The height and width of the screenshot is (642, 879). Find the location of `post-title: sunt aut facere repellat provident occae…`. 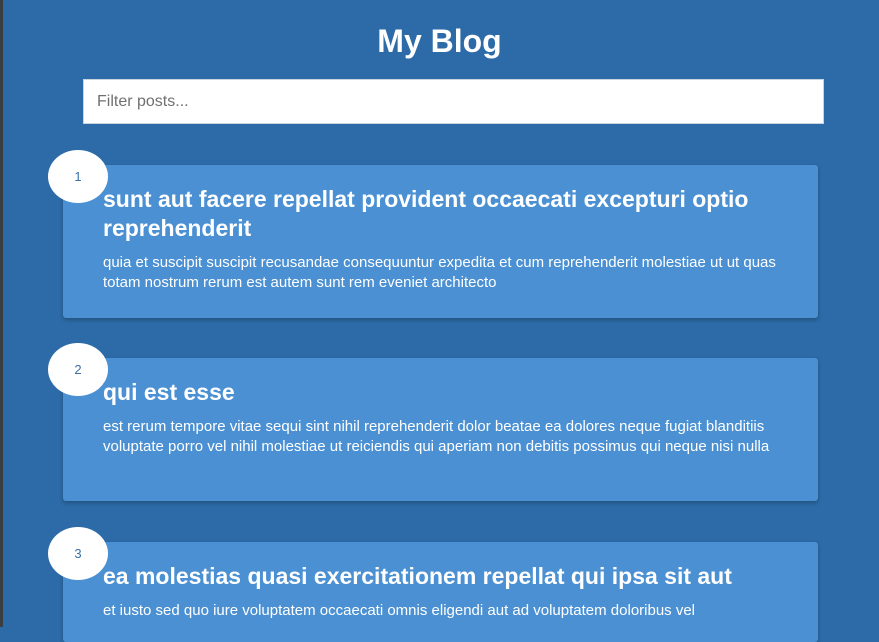

post-title: sunt aut facere repellat provident occae… is located at coordinates (426, 213).